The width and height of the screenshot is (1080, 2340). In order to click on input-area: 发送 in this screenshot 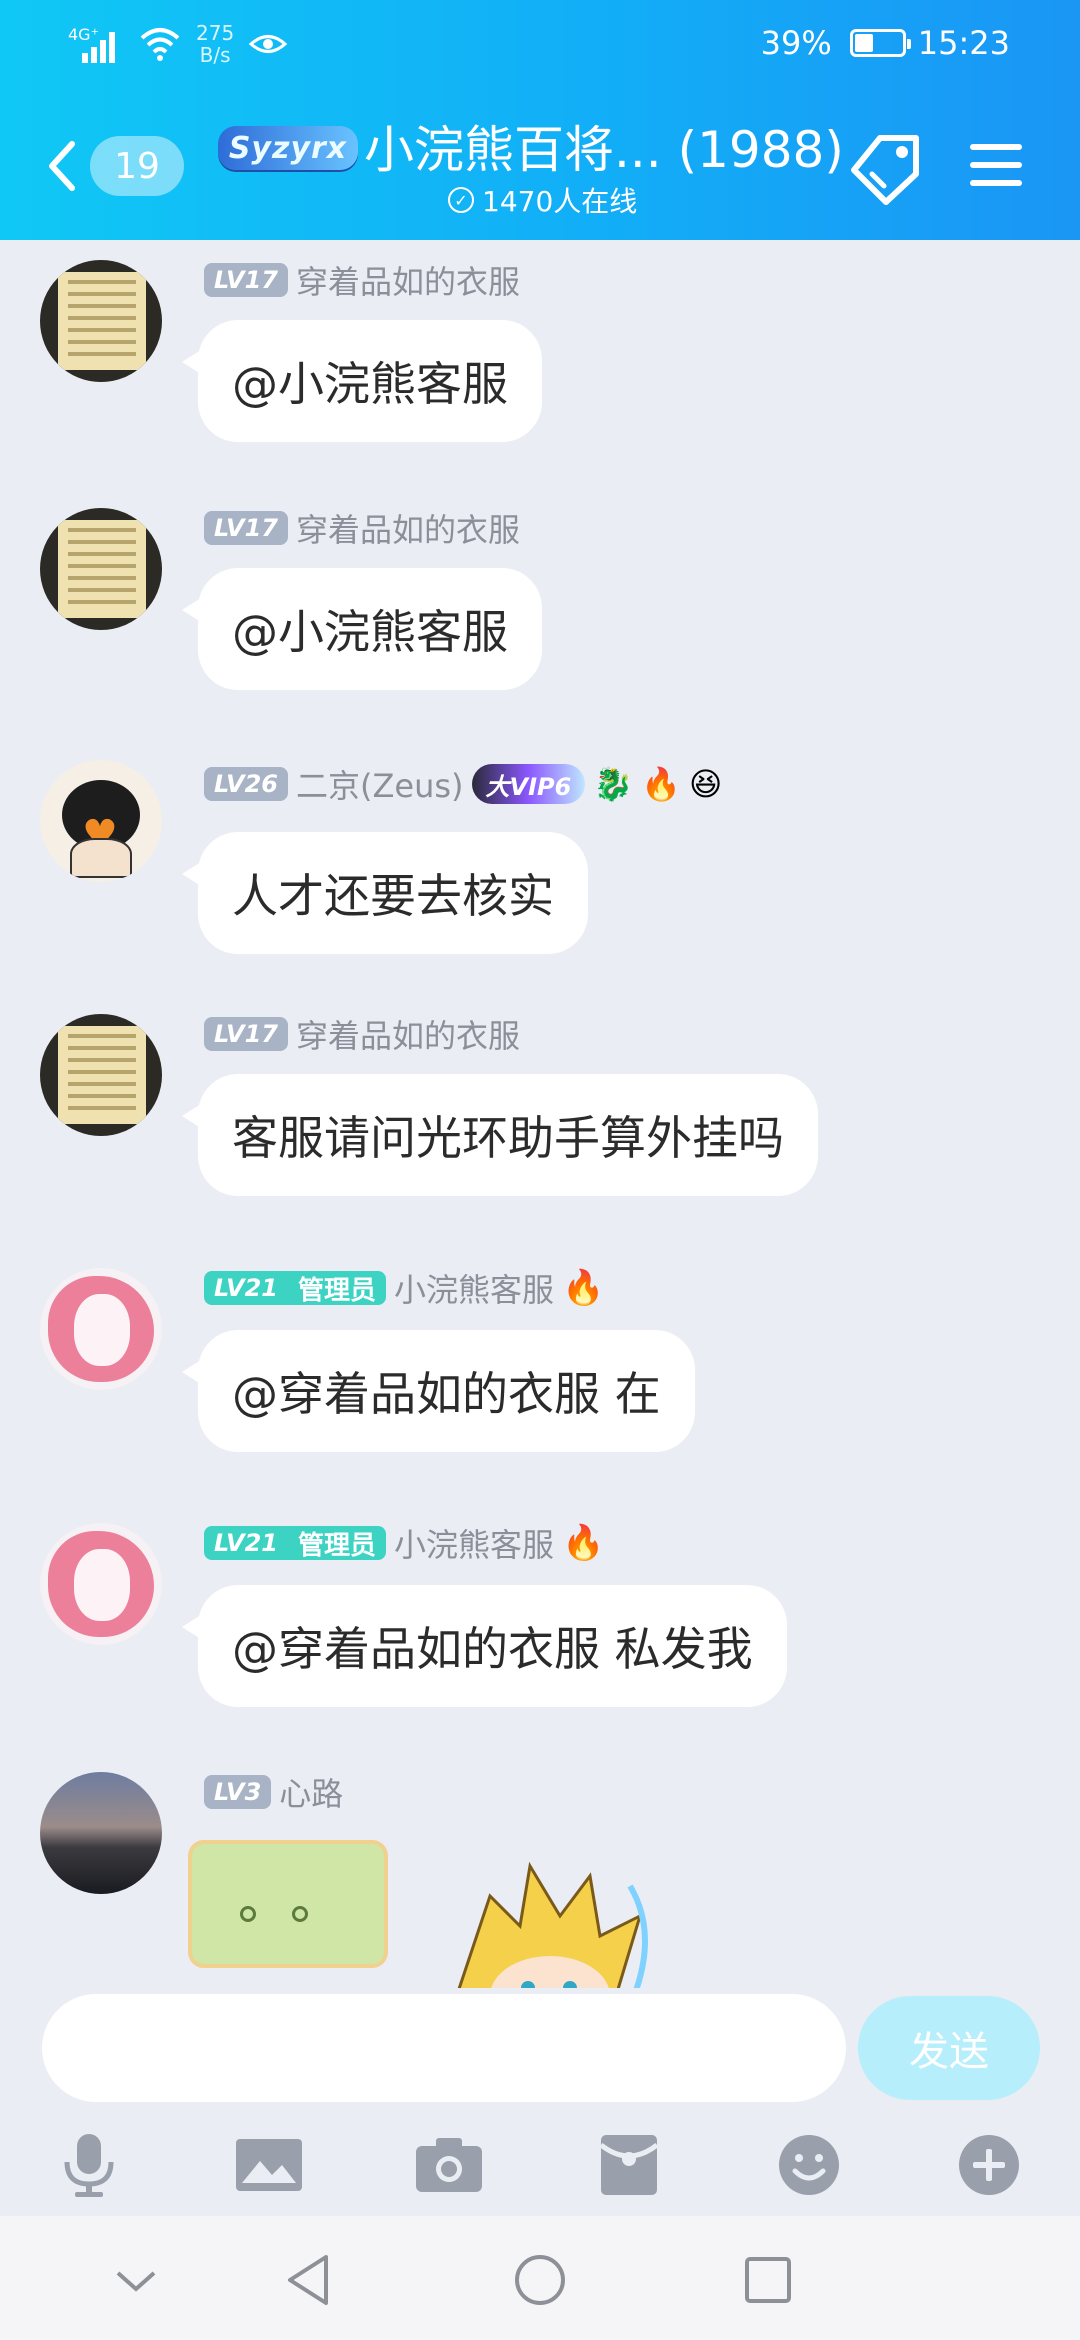, I will do `click(540, 2102)`.